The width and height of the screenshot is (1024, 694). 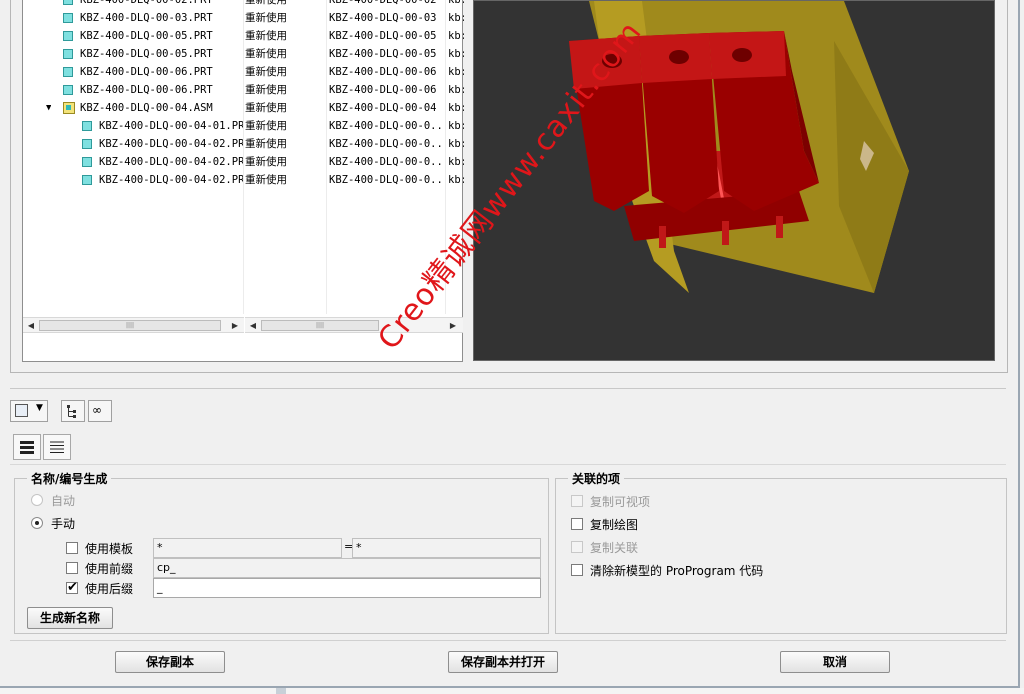 I want to click on use-suffix-checkbox: ✔, so click(x=72, y=587).